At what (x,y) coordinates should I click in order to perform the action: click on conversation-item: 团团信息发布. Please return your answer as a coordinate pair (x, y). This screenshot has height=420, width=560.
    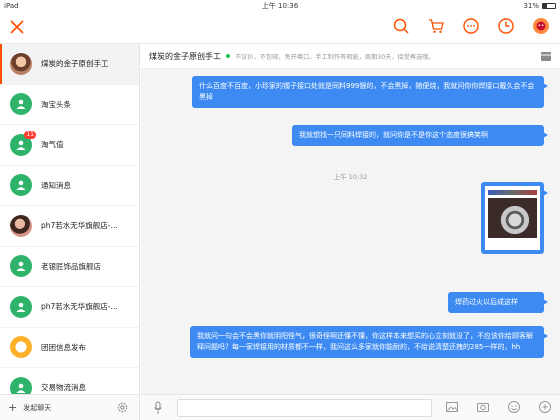
    Looking at the image, I should click on (69, 348).